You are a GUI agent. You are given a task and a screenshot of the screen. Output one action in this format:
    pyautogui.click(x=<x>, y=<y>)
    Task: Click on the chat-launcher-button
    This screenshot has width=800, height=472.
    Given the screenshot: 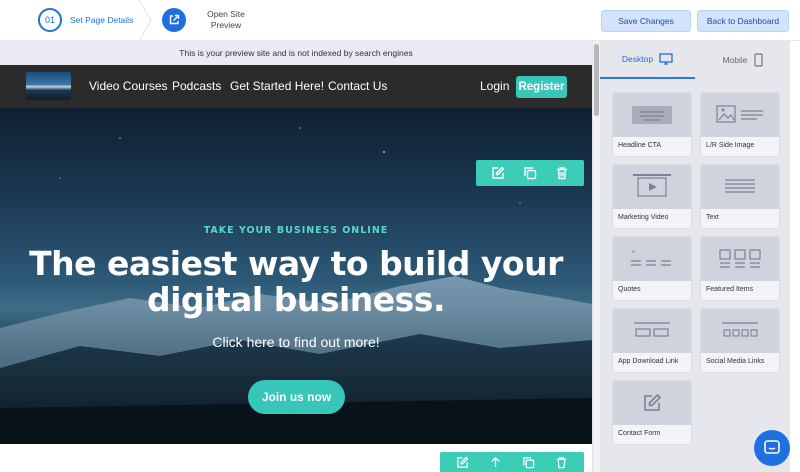 What is the action you would take?
    pyautogui.click(x=772, y=448)
    